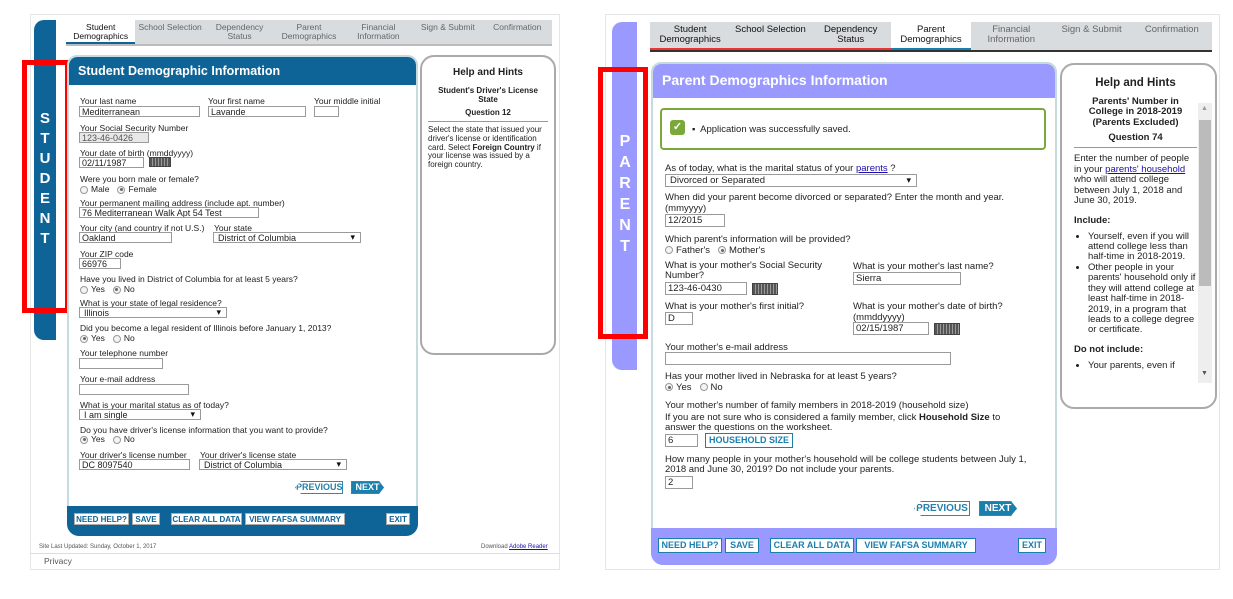 This screenshot has width=1233, height=599. Describe the element at coordinates (741, 250) in the screenshot. I see `radio-mother: Mother's` at that location.